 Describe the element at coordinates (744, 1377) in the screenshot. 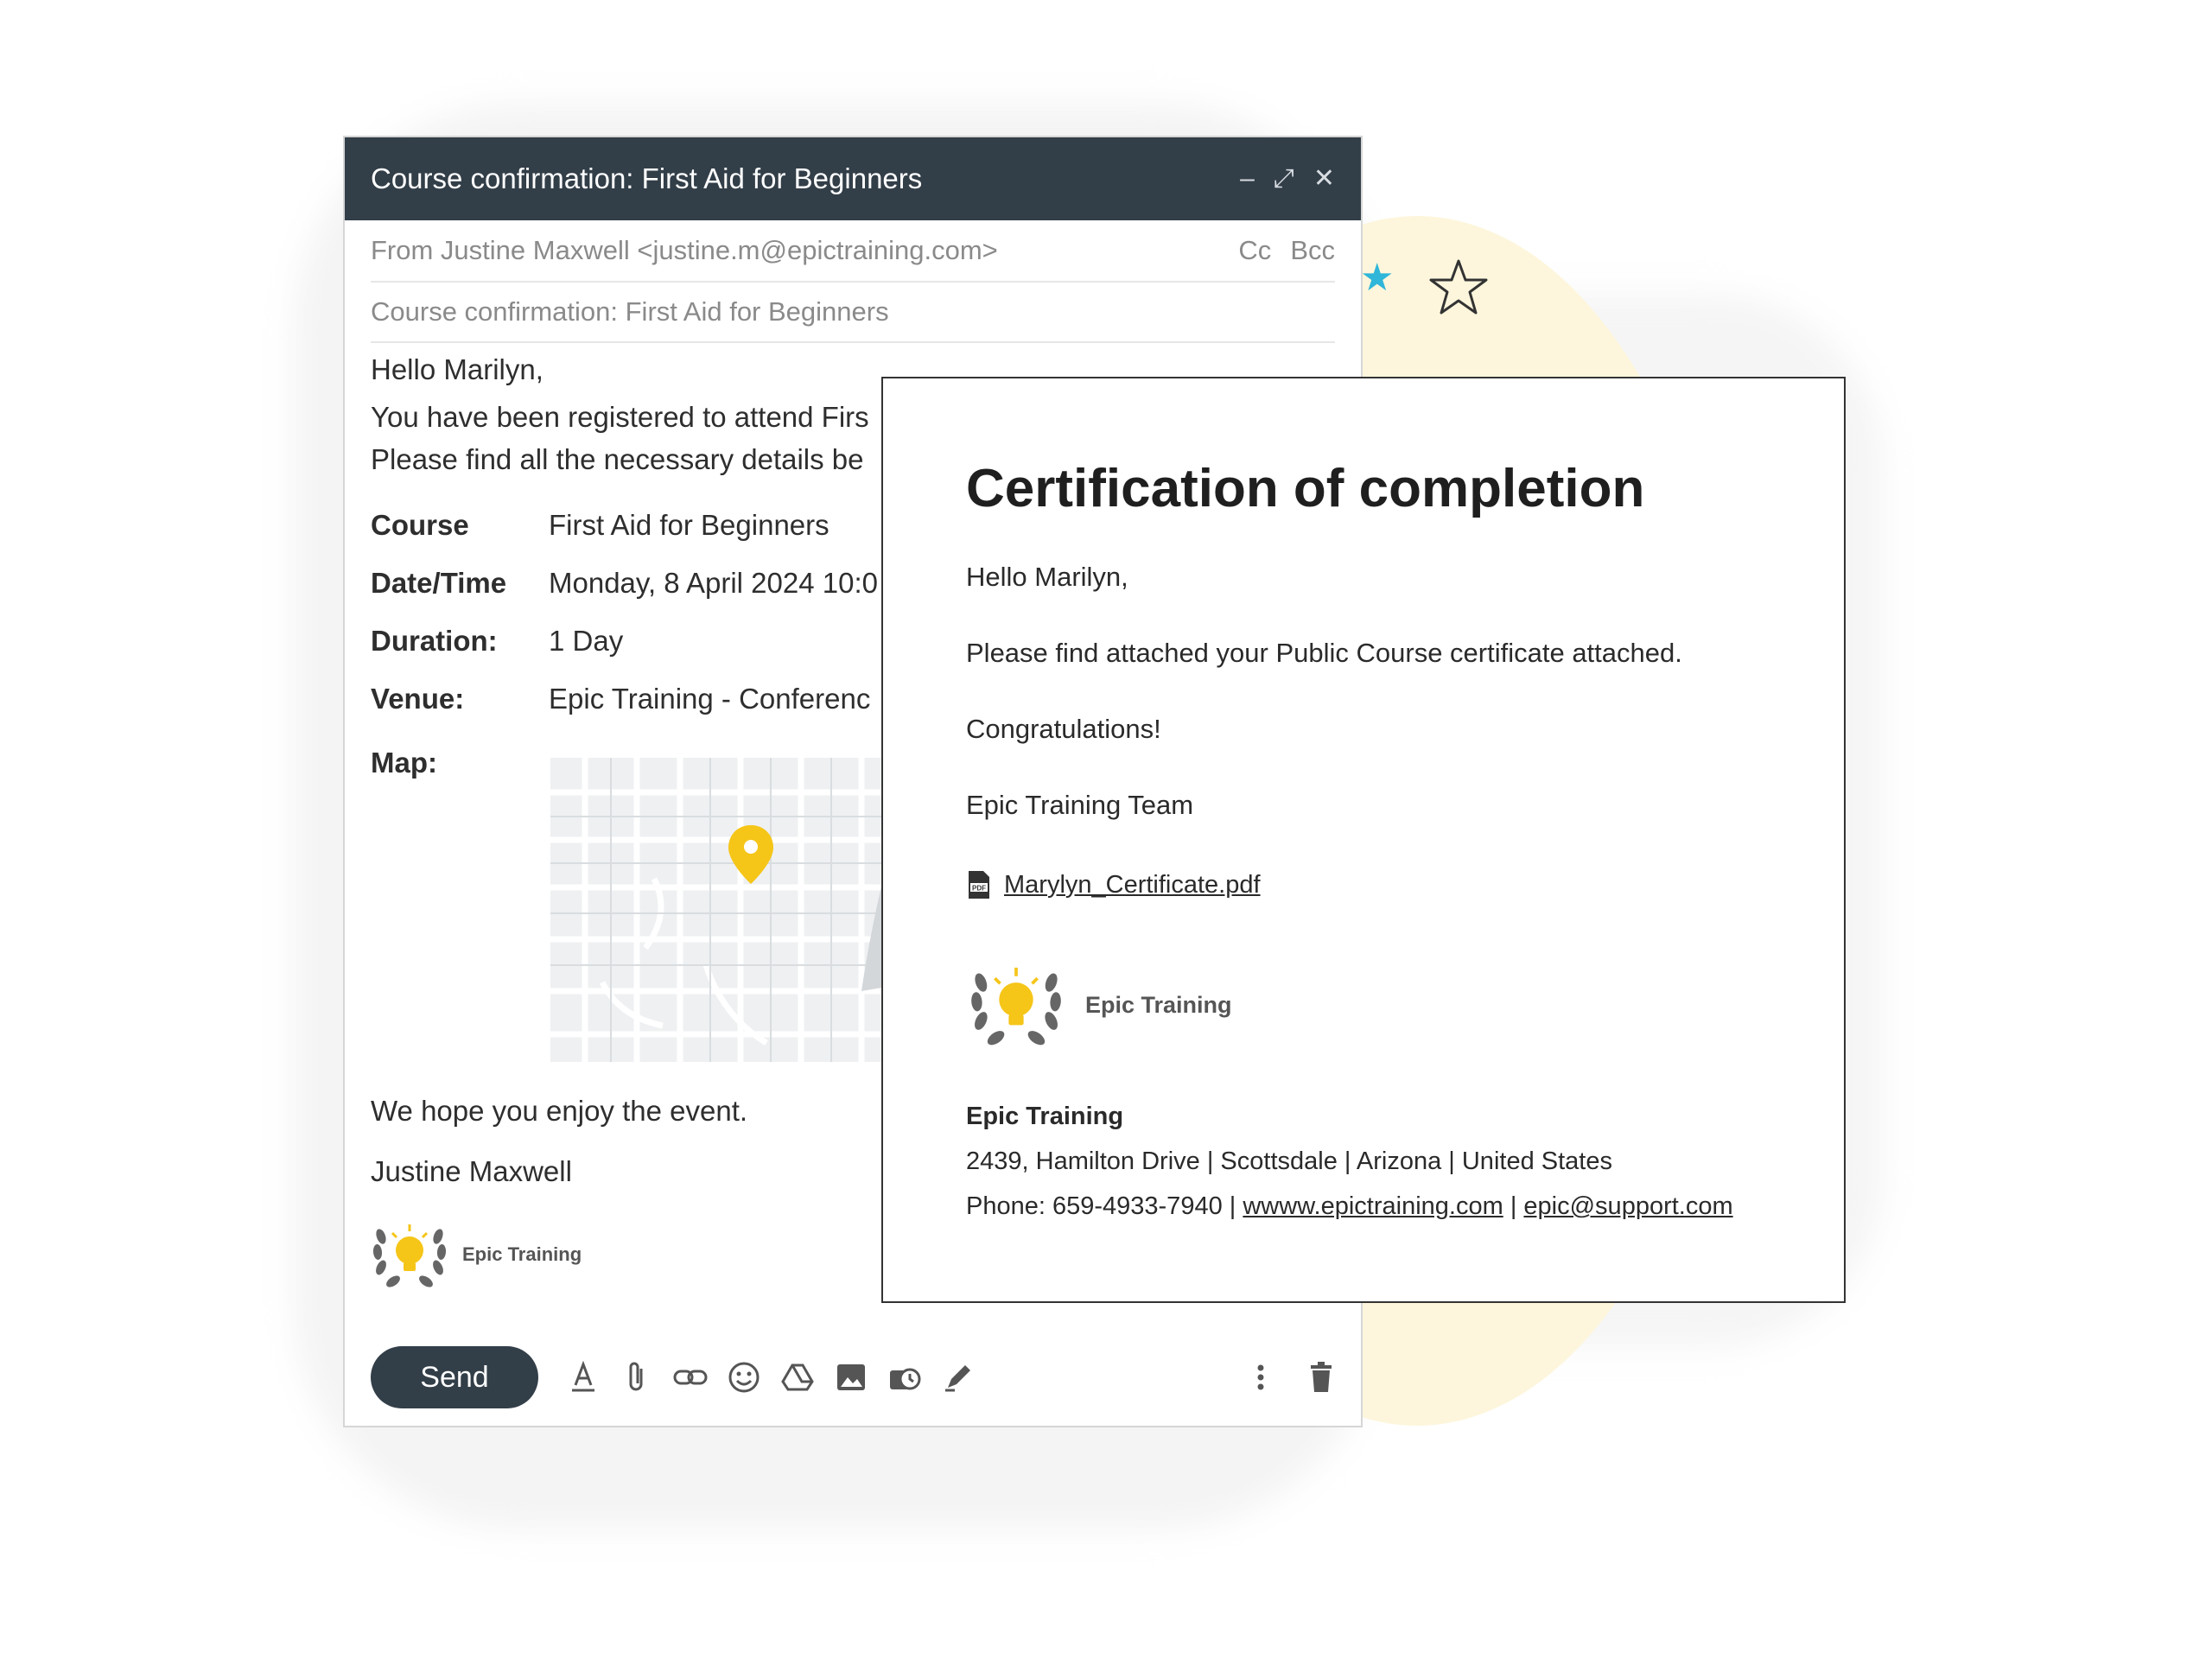

I see `emoji-icon` at that location.